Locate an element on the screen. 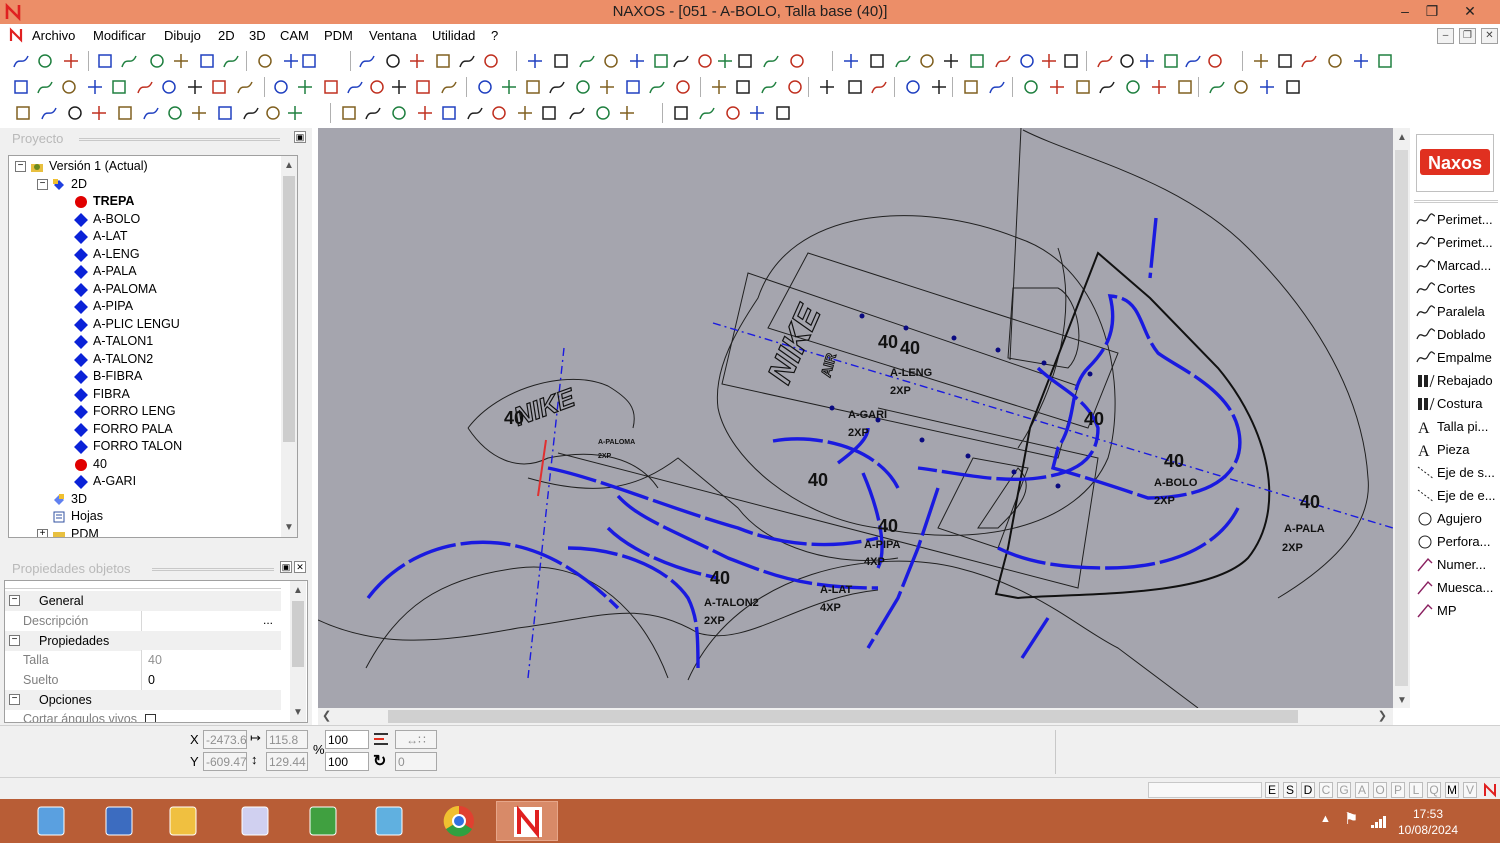 The height and width of the screenshot is (845, 1500). tool-13: Agujero is located at coordinates (1458, 519).